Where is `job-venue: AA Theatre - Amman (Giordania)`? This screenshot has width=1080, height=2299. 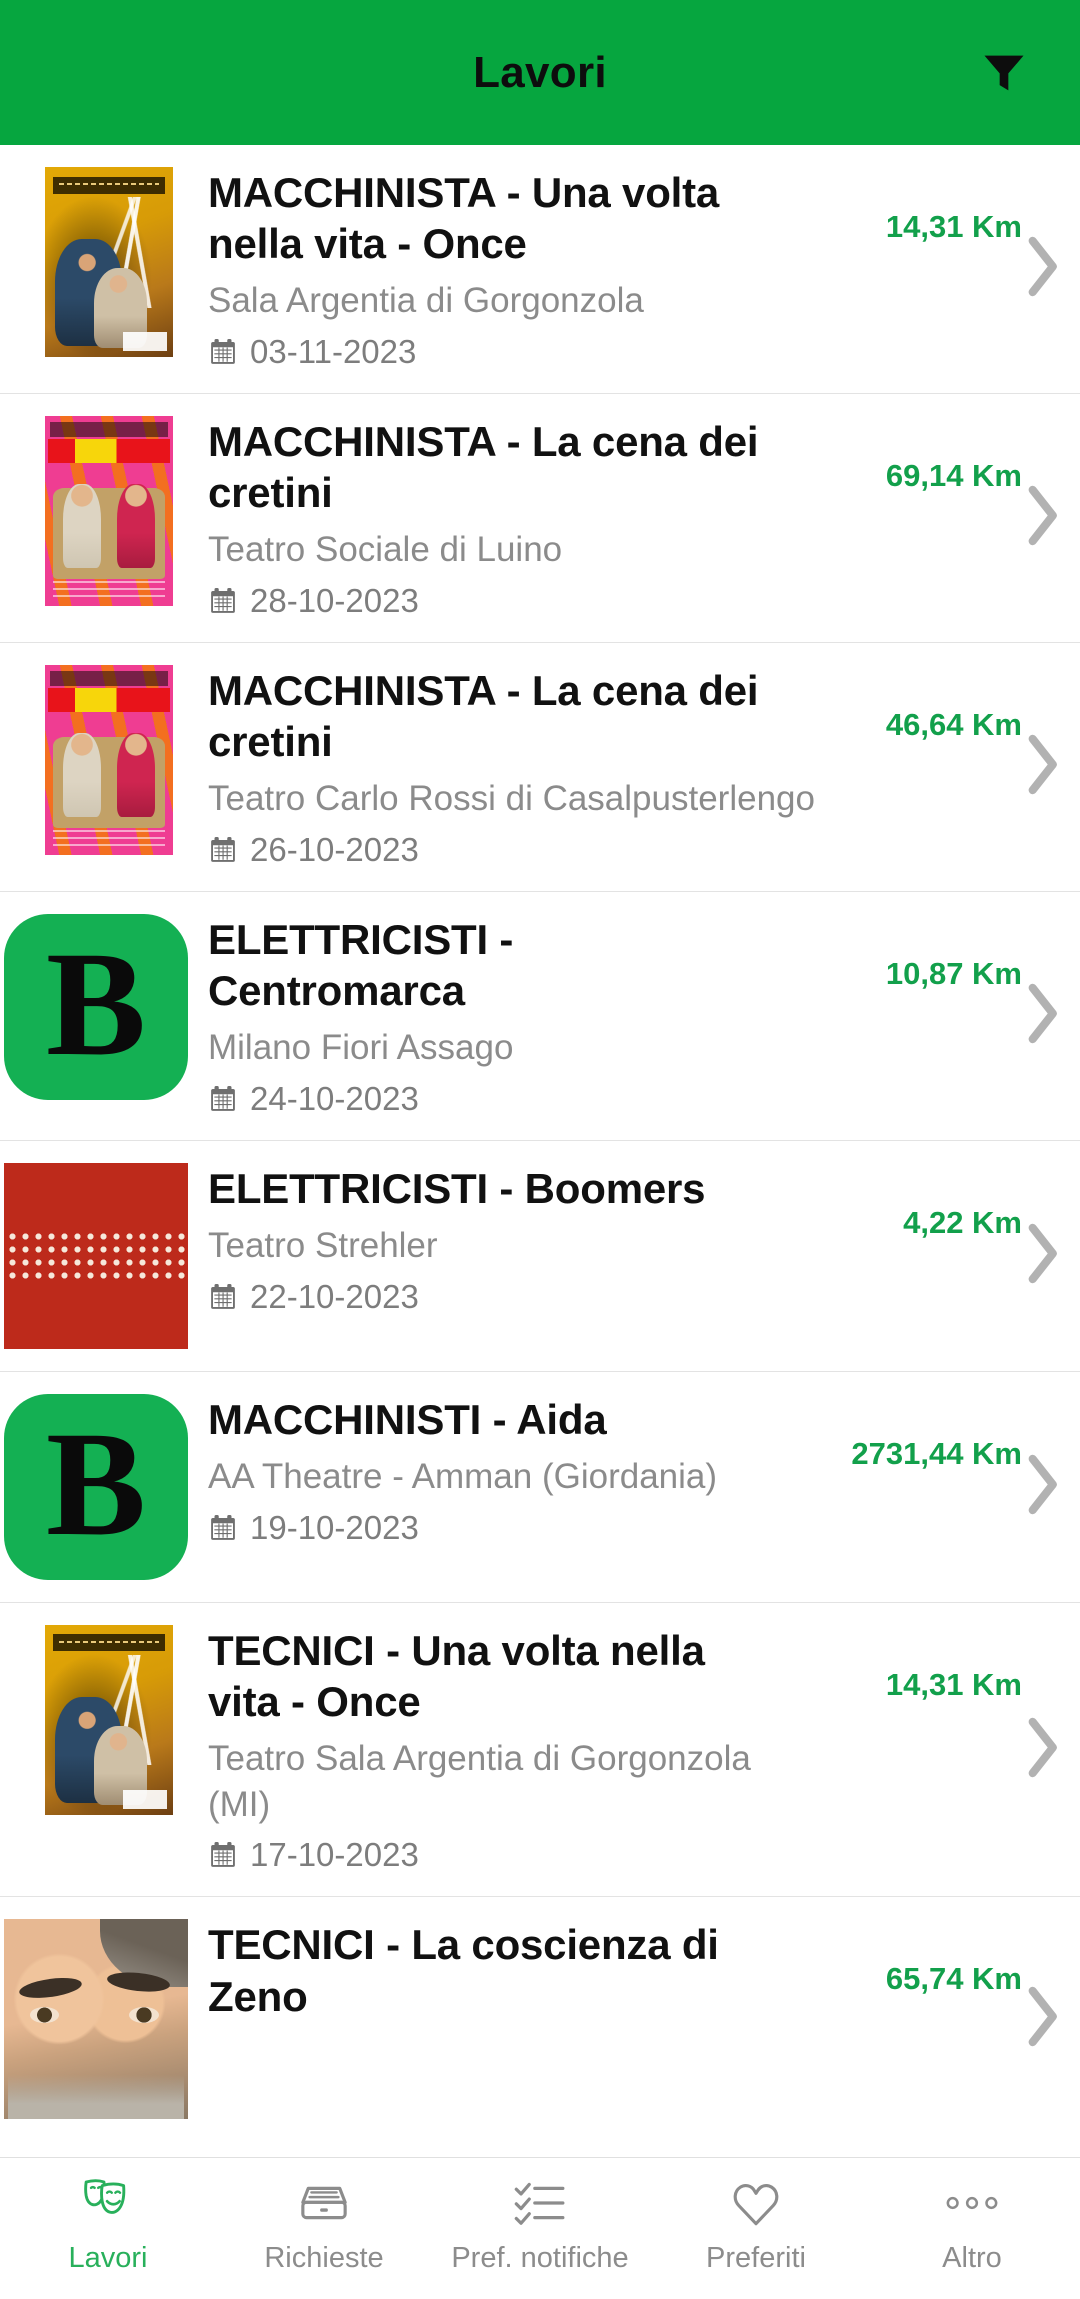 job-venue: AA Theatre - Amman (Giordania) is located at coordinates (463, 1477).